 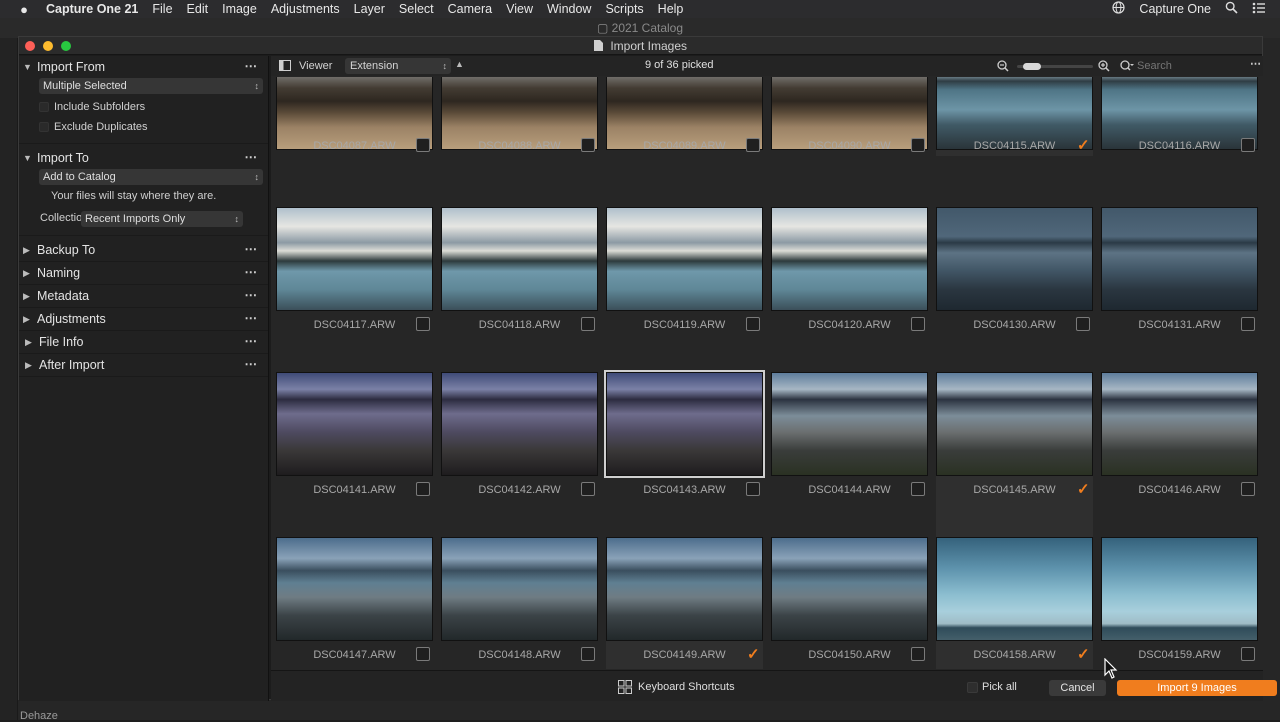 What do you see at coordinates (354, 289) in the screenshot?
I see `thumbnail-cell: DSC04117.ARW` at bounding box center [354, 289].